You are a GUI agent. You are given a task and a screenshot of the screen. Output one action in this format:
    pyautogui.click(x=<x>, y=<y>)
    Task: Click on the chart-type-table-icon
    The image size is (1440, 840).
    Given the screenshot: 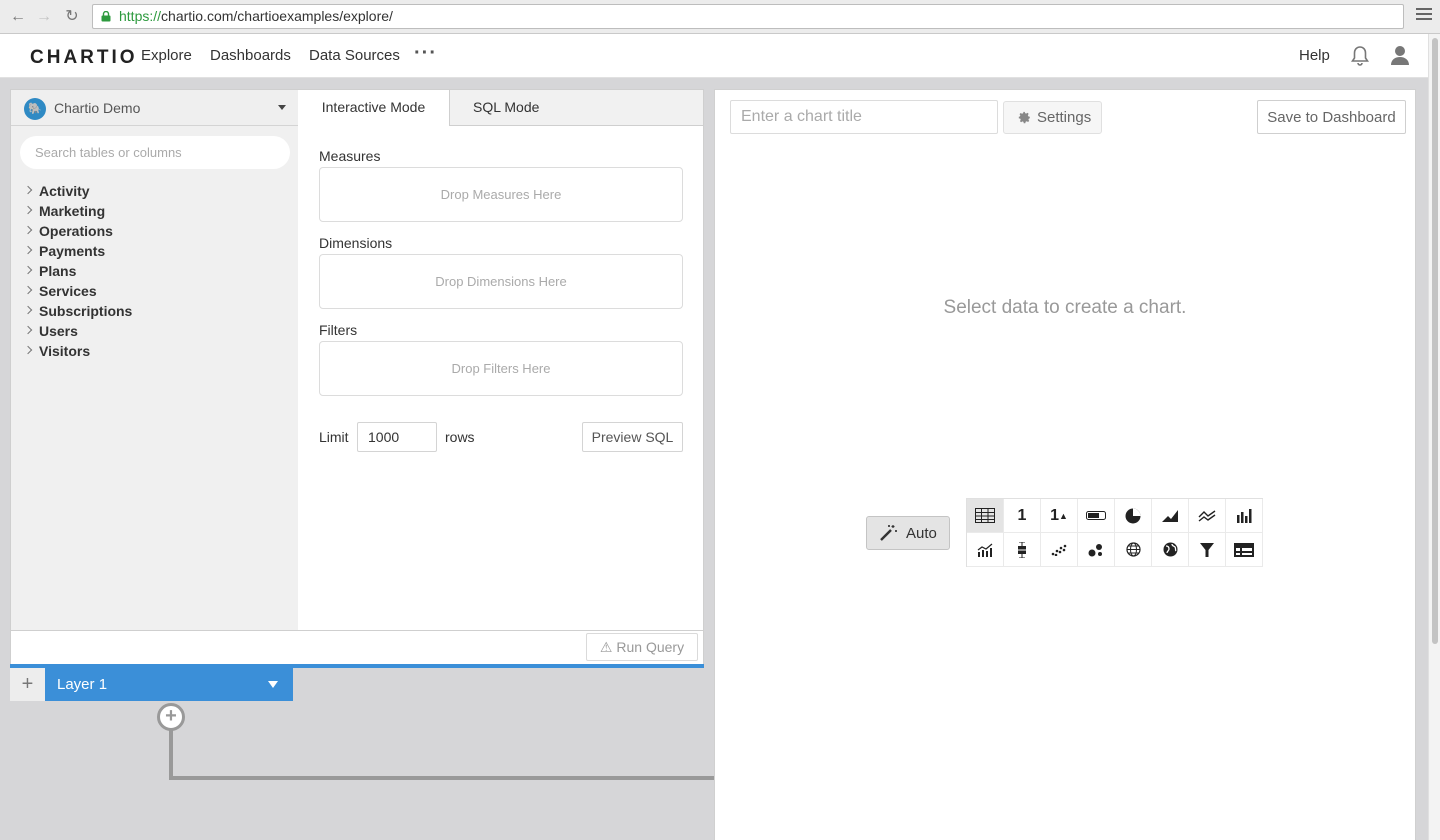 What is the action you would take?
    pyautogui.click(x=985, y=516)
    